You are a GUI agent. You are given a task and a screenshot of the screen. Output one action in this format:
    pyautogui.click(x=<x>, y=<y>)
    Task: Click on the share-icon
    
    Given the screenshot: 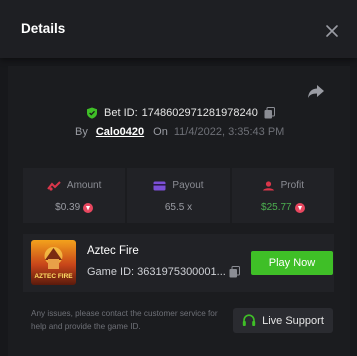 What is the action you would take?
    pyautogui.click(x=316, y=91)
    